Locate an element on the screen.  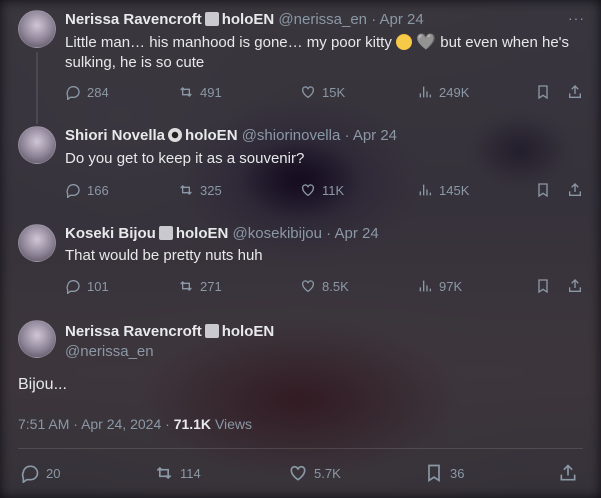
handle: @nerissa_en is located at coordinates (169, 352).